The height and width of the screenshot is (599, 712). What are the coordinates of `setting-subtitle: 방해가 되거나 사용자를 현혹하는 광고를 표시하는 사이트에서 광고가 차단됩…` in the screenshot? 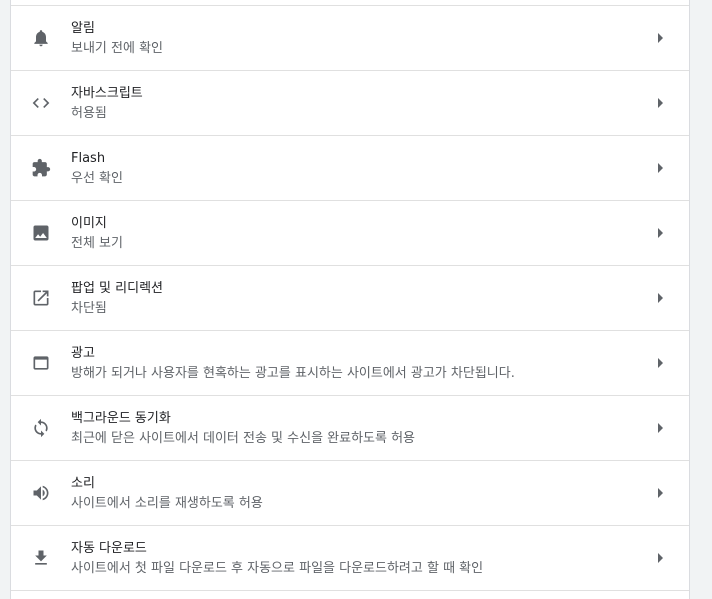 It's located at (293, 373).